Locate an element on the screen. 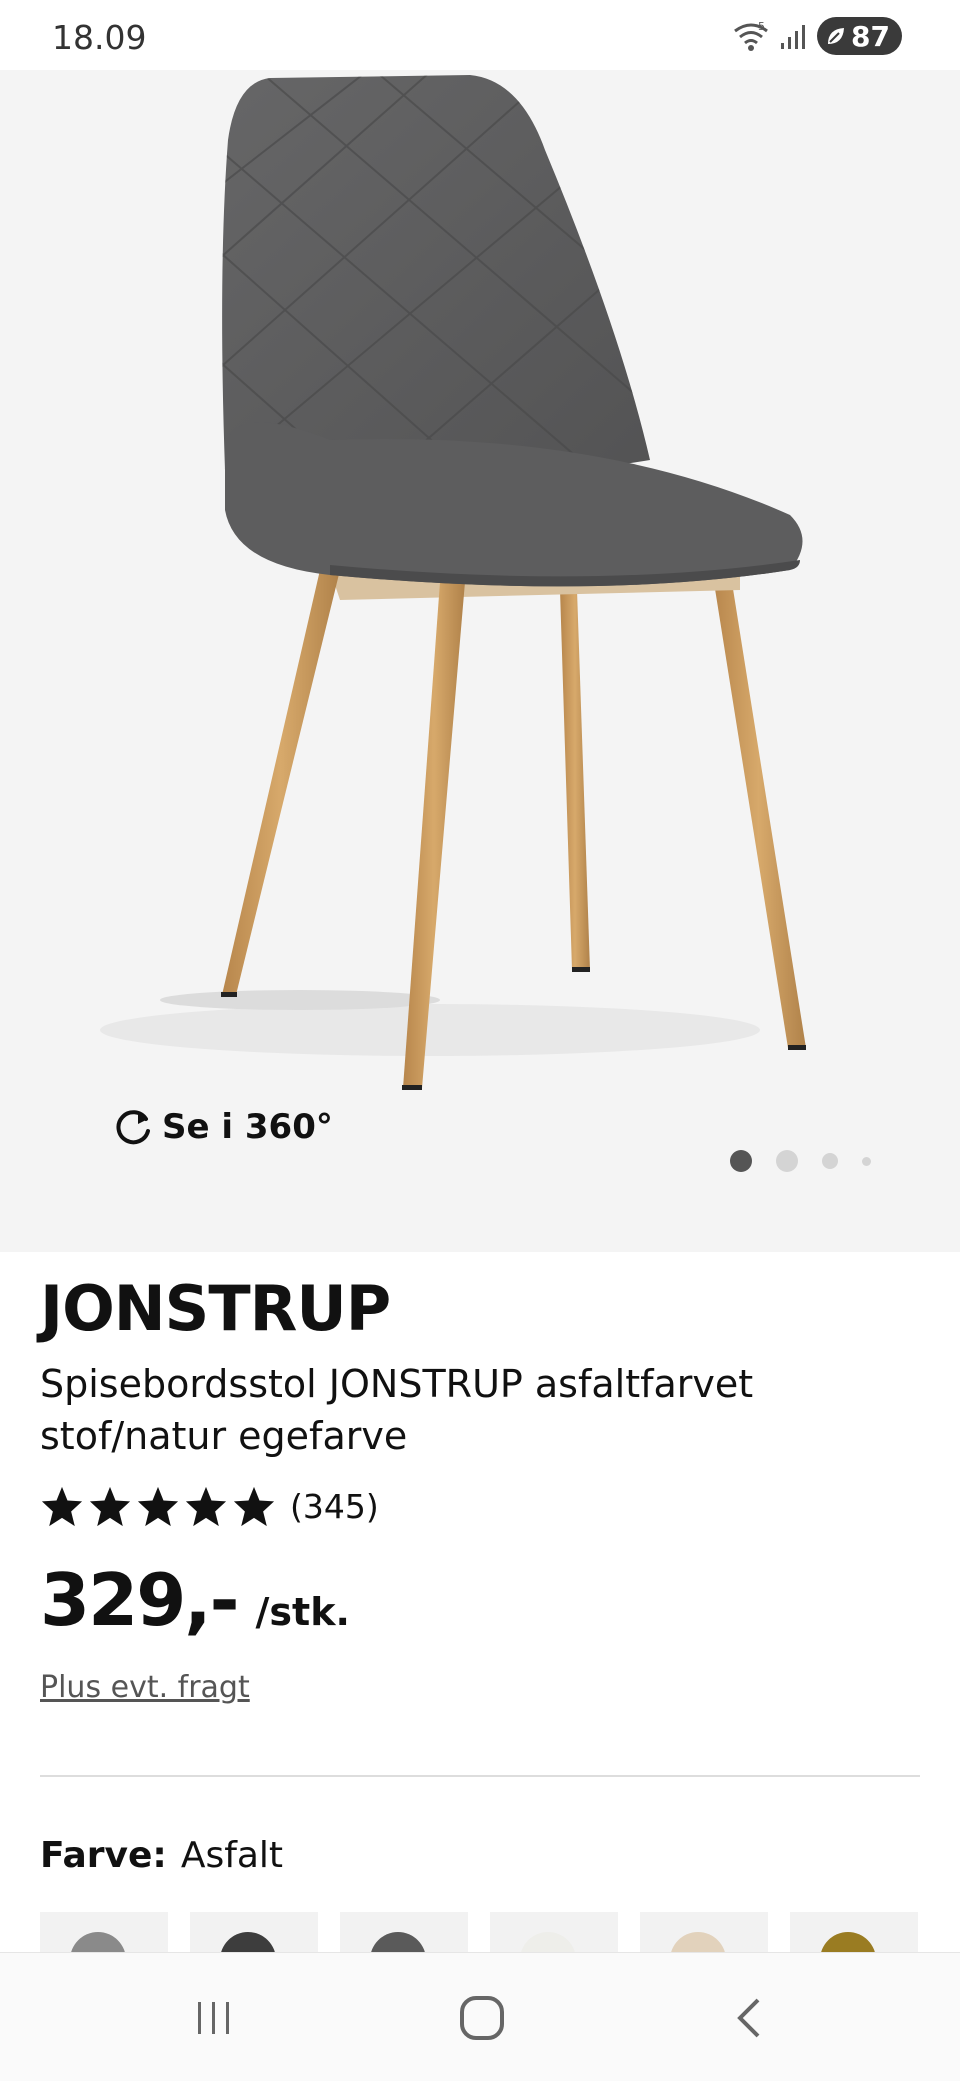  price-unit: /stk. is located at coordinates (302, 1612).